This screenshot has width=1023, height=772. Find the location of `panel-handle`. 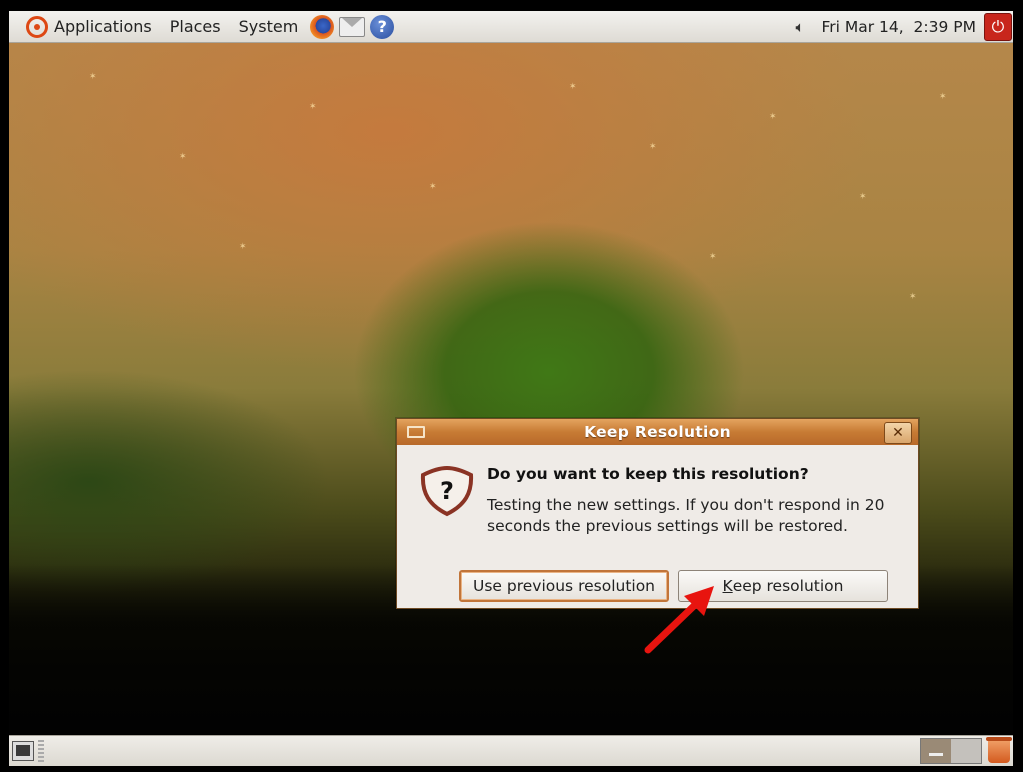

panel-handle is located at coordinates (41, 751).